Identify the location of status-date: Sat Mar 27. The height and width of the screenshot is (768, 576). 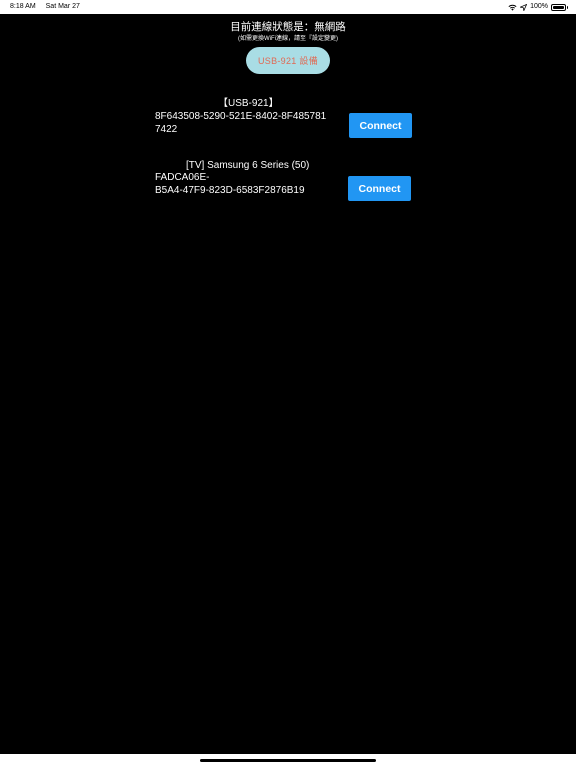
(62, 6).